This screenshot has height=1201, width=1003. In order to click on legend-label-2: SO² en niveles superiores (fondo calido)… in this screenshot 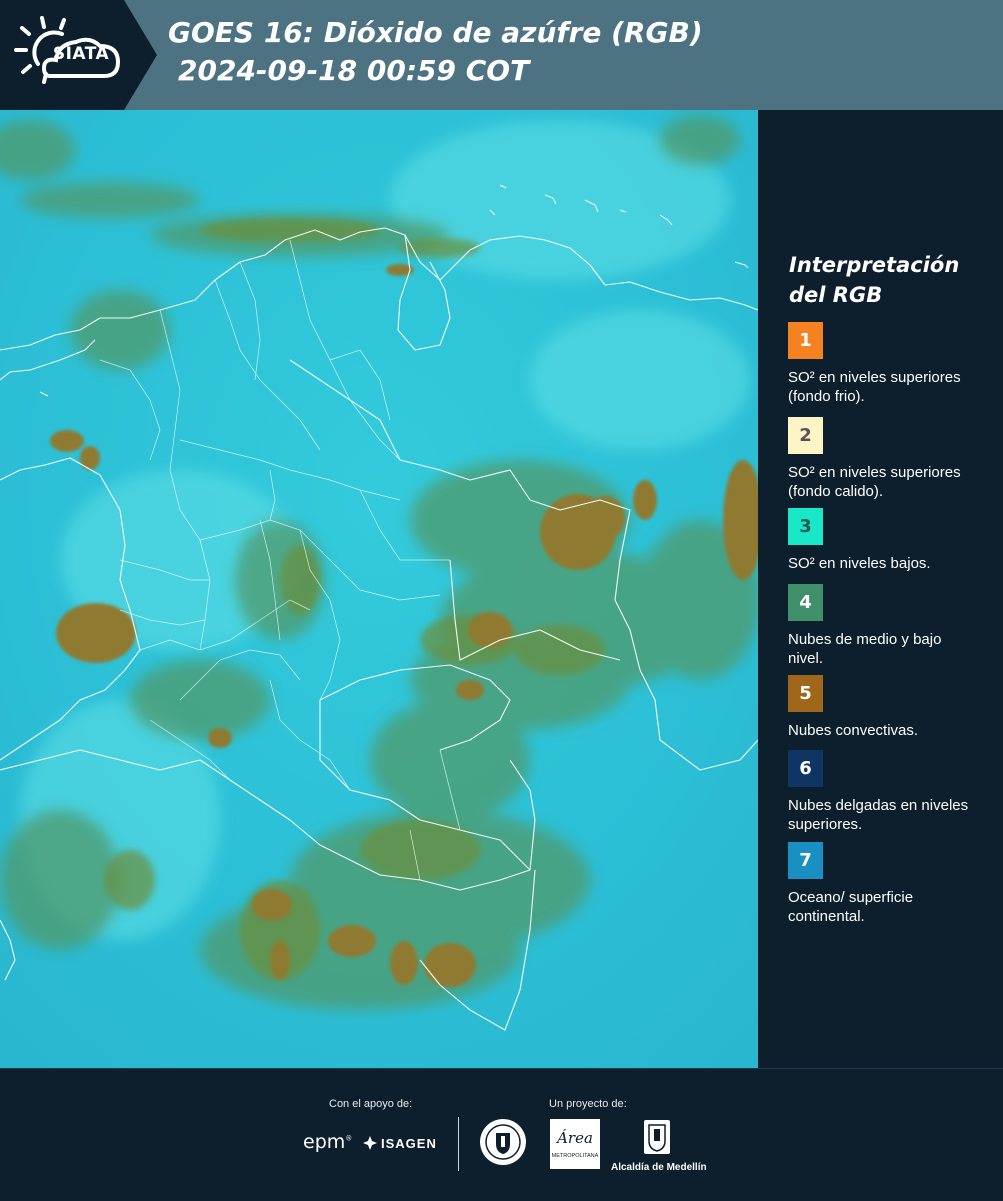, I will do `click(874, 482)`.